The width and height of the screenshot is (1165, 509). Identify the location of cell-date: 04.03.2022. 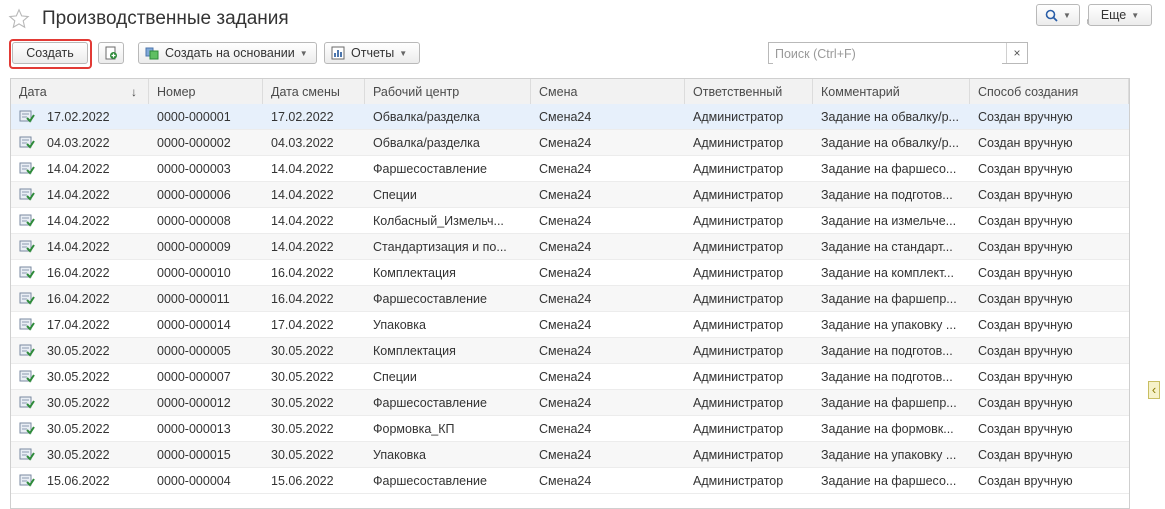
(78, 143).